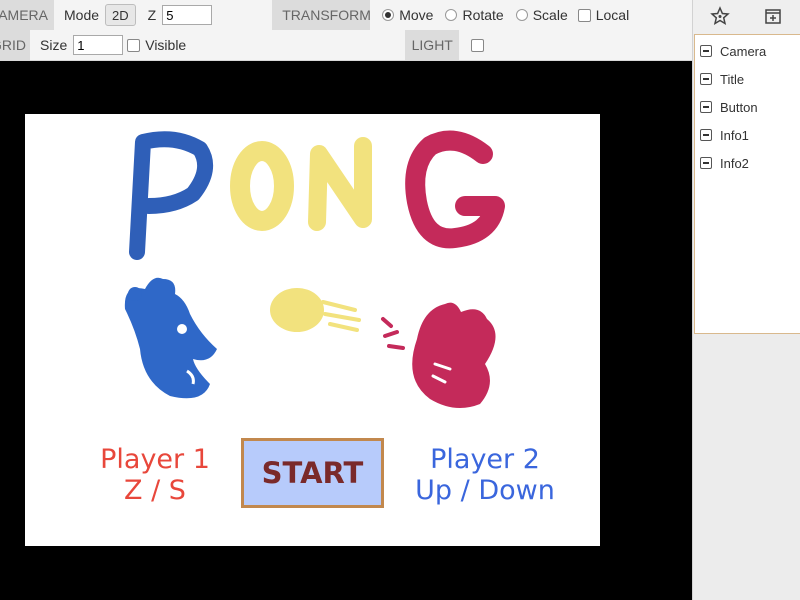  Describe the element at coordinates (416, 15) in the screenshot. I see `move-label: Move` at that location.